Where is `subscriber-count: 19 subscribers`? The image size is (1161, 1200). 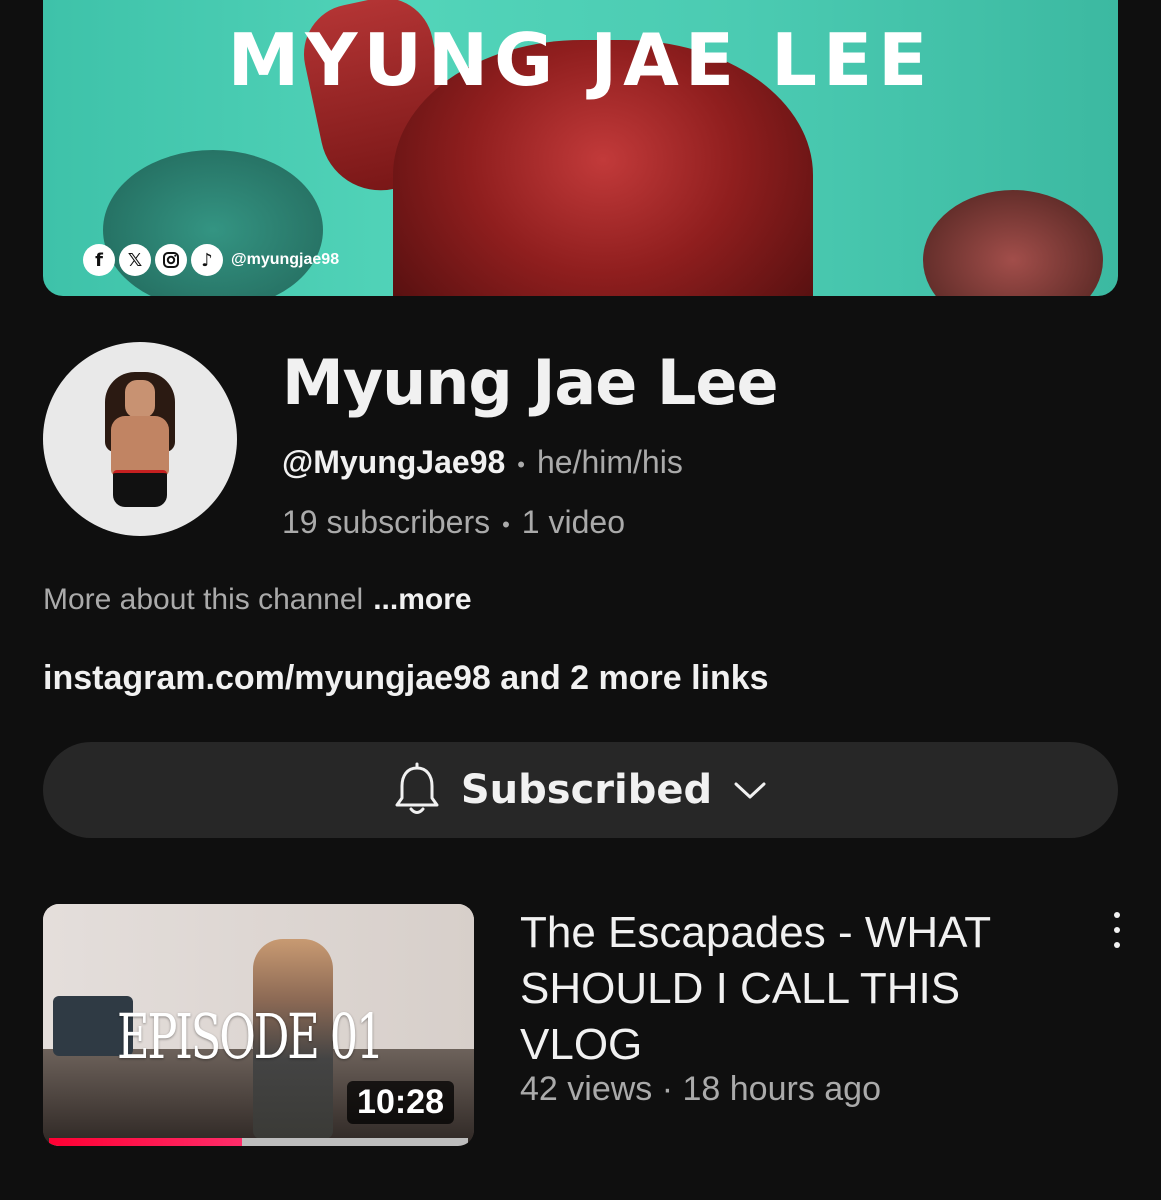 subscriber-count: 19 subscribers is located at coordinates (386, 522).